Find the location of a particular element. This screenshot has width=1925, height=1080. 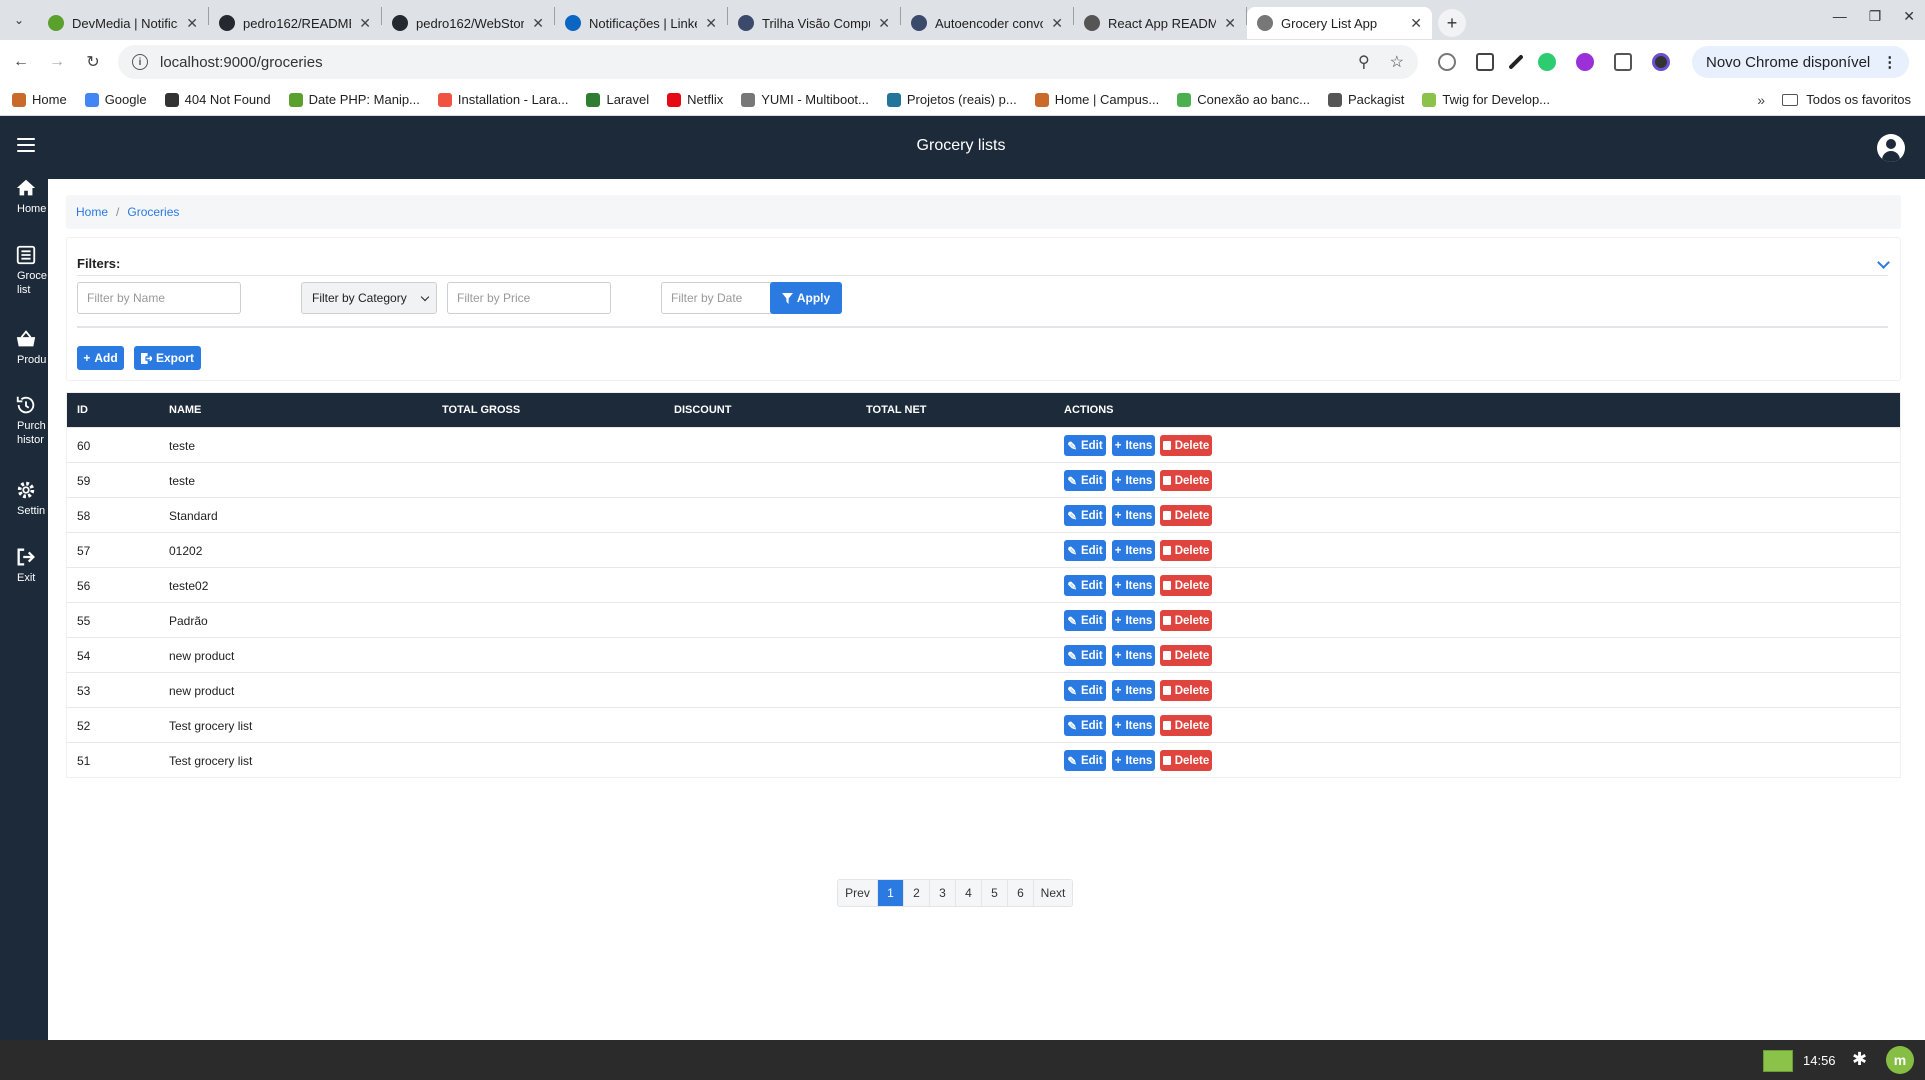

profile-avatar is located at coordinates (1661, 62).